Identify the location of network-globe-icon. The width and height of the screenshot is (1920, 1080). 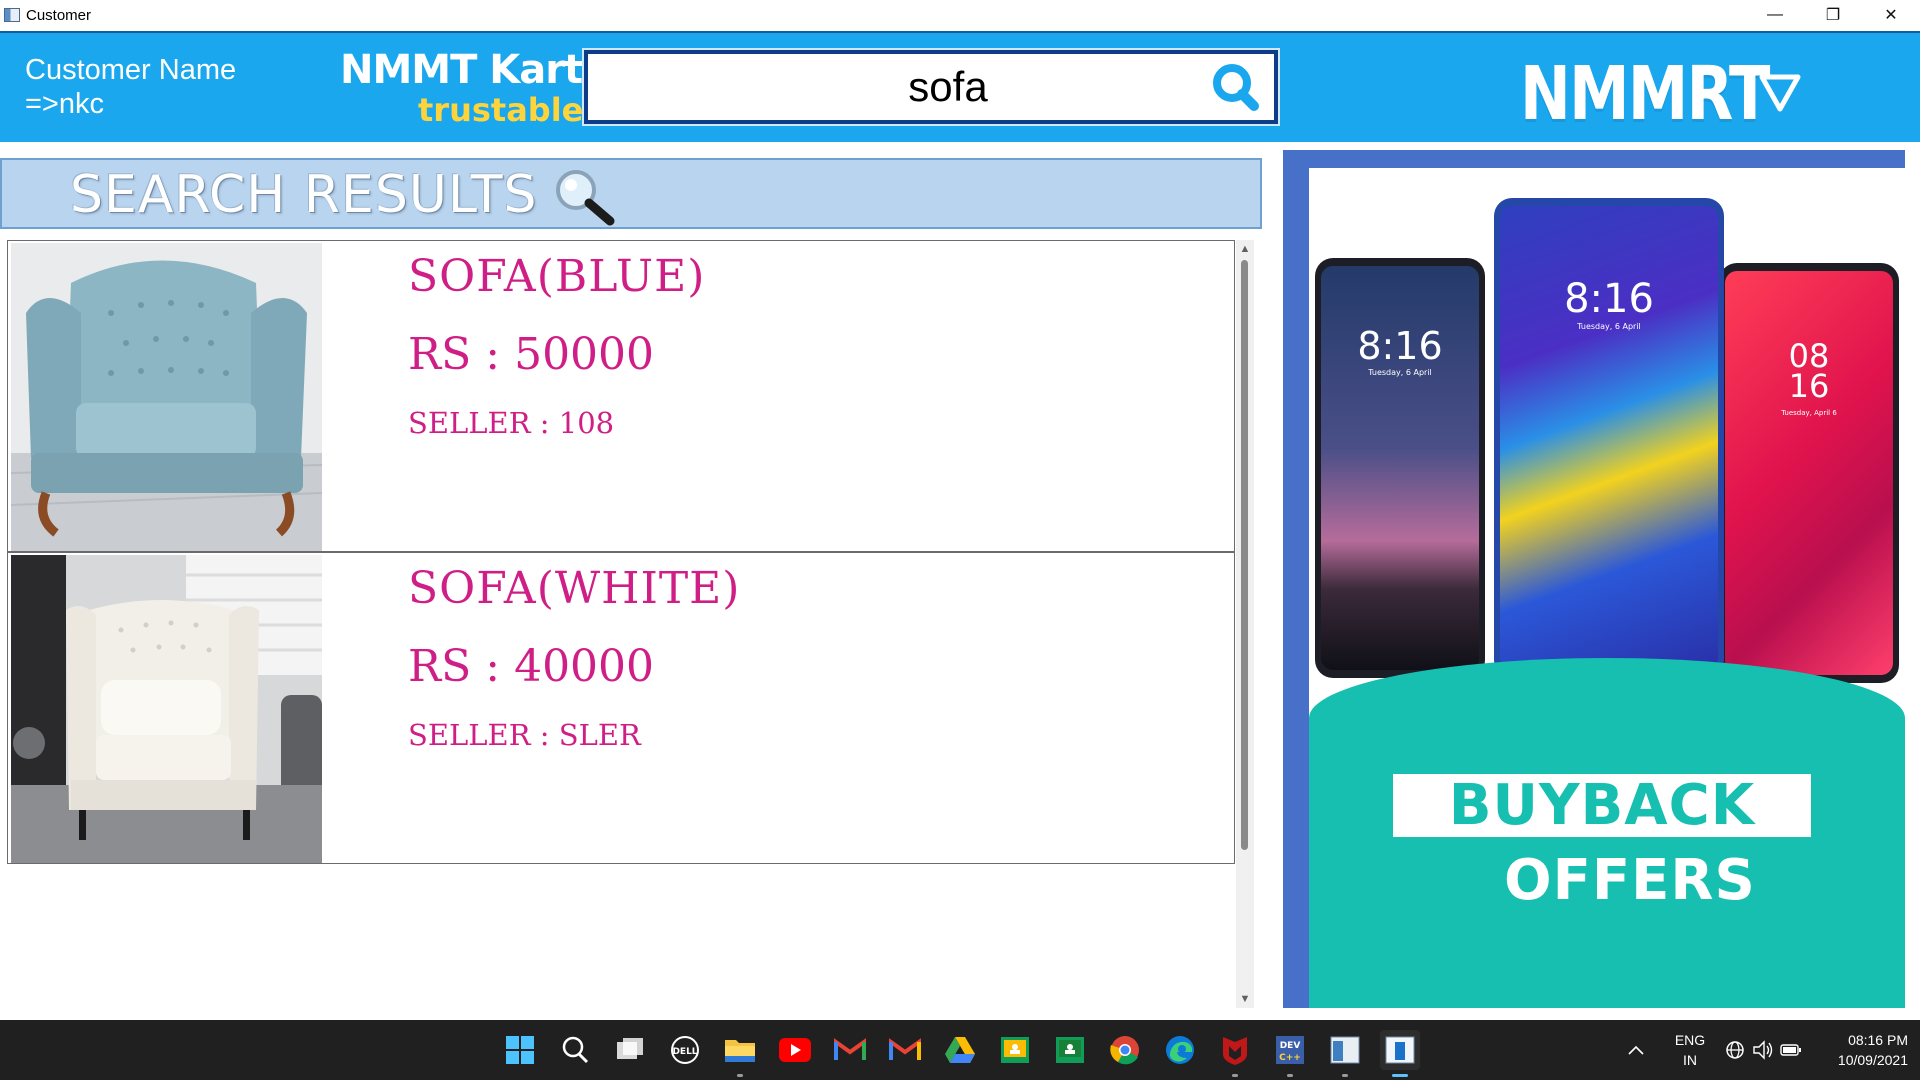
(1735, 1050).